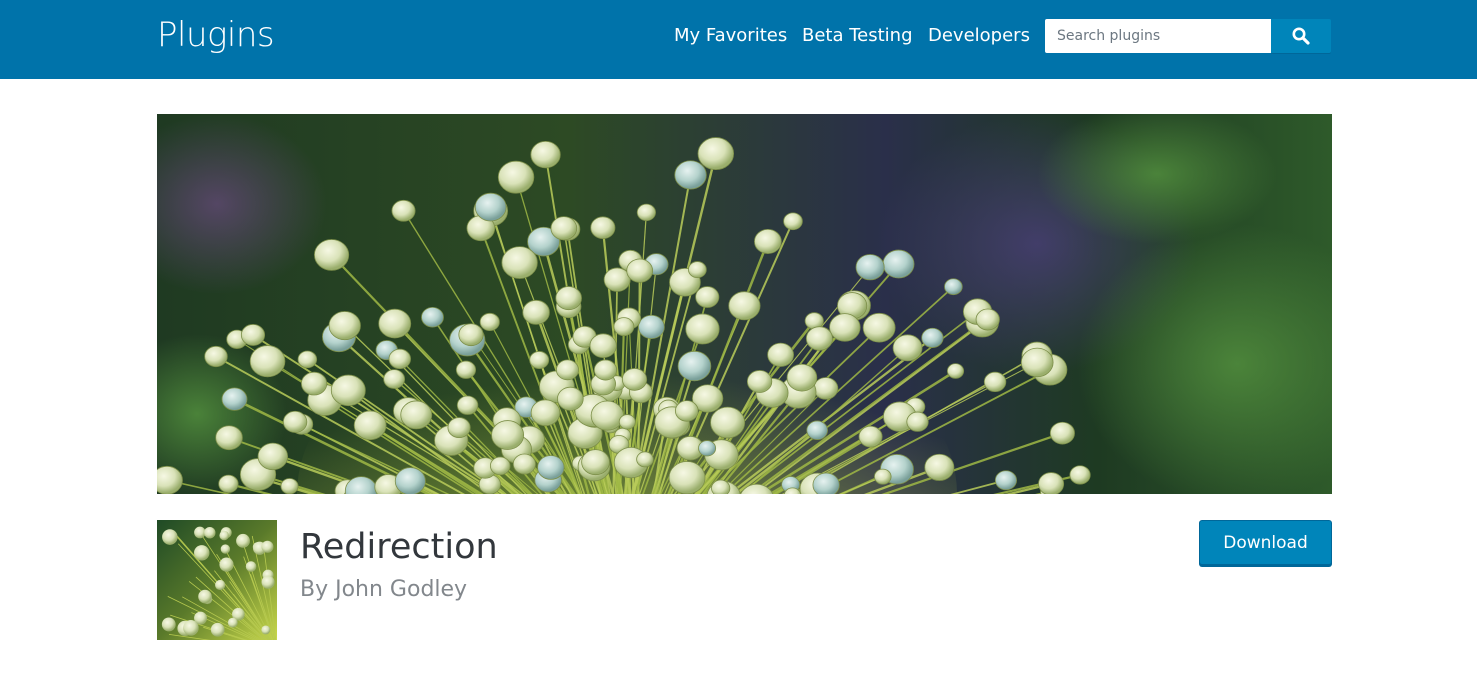  What do you see at coordinates (1158, 36) in the screenshot?
I see `search-input` at bounding box center [1158, 36].